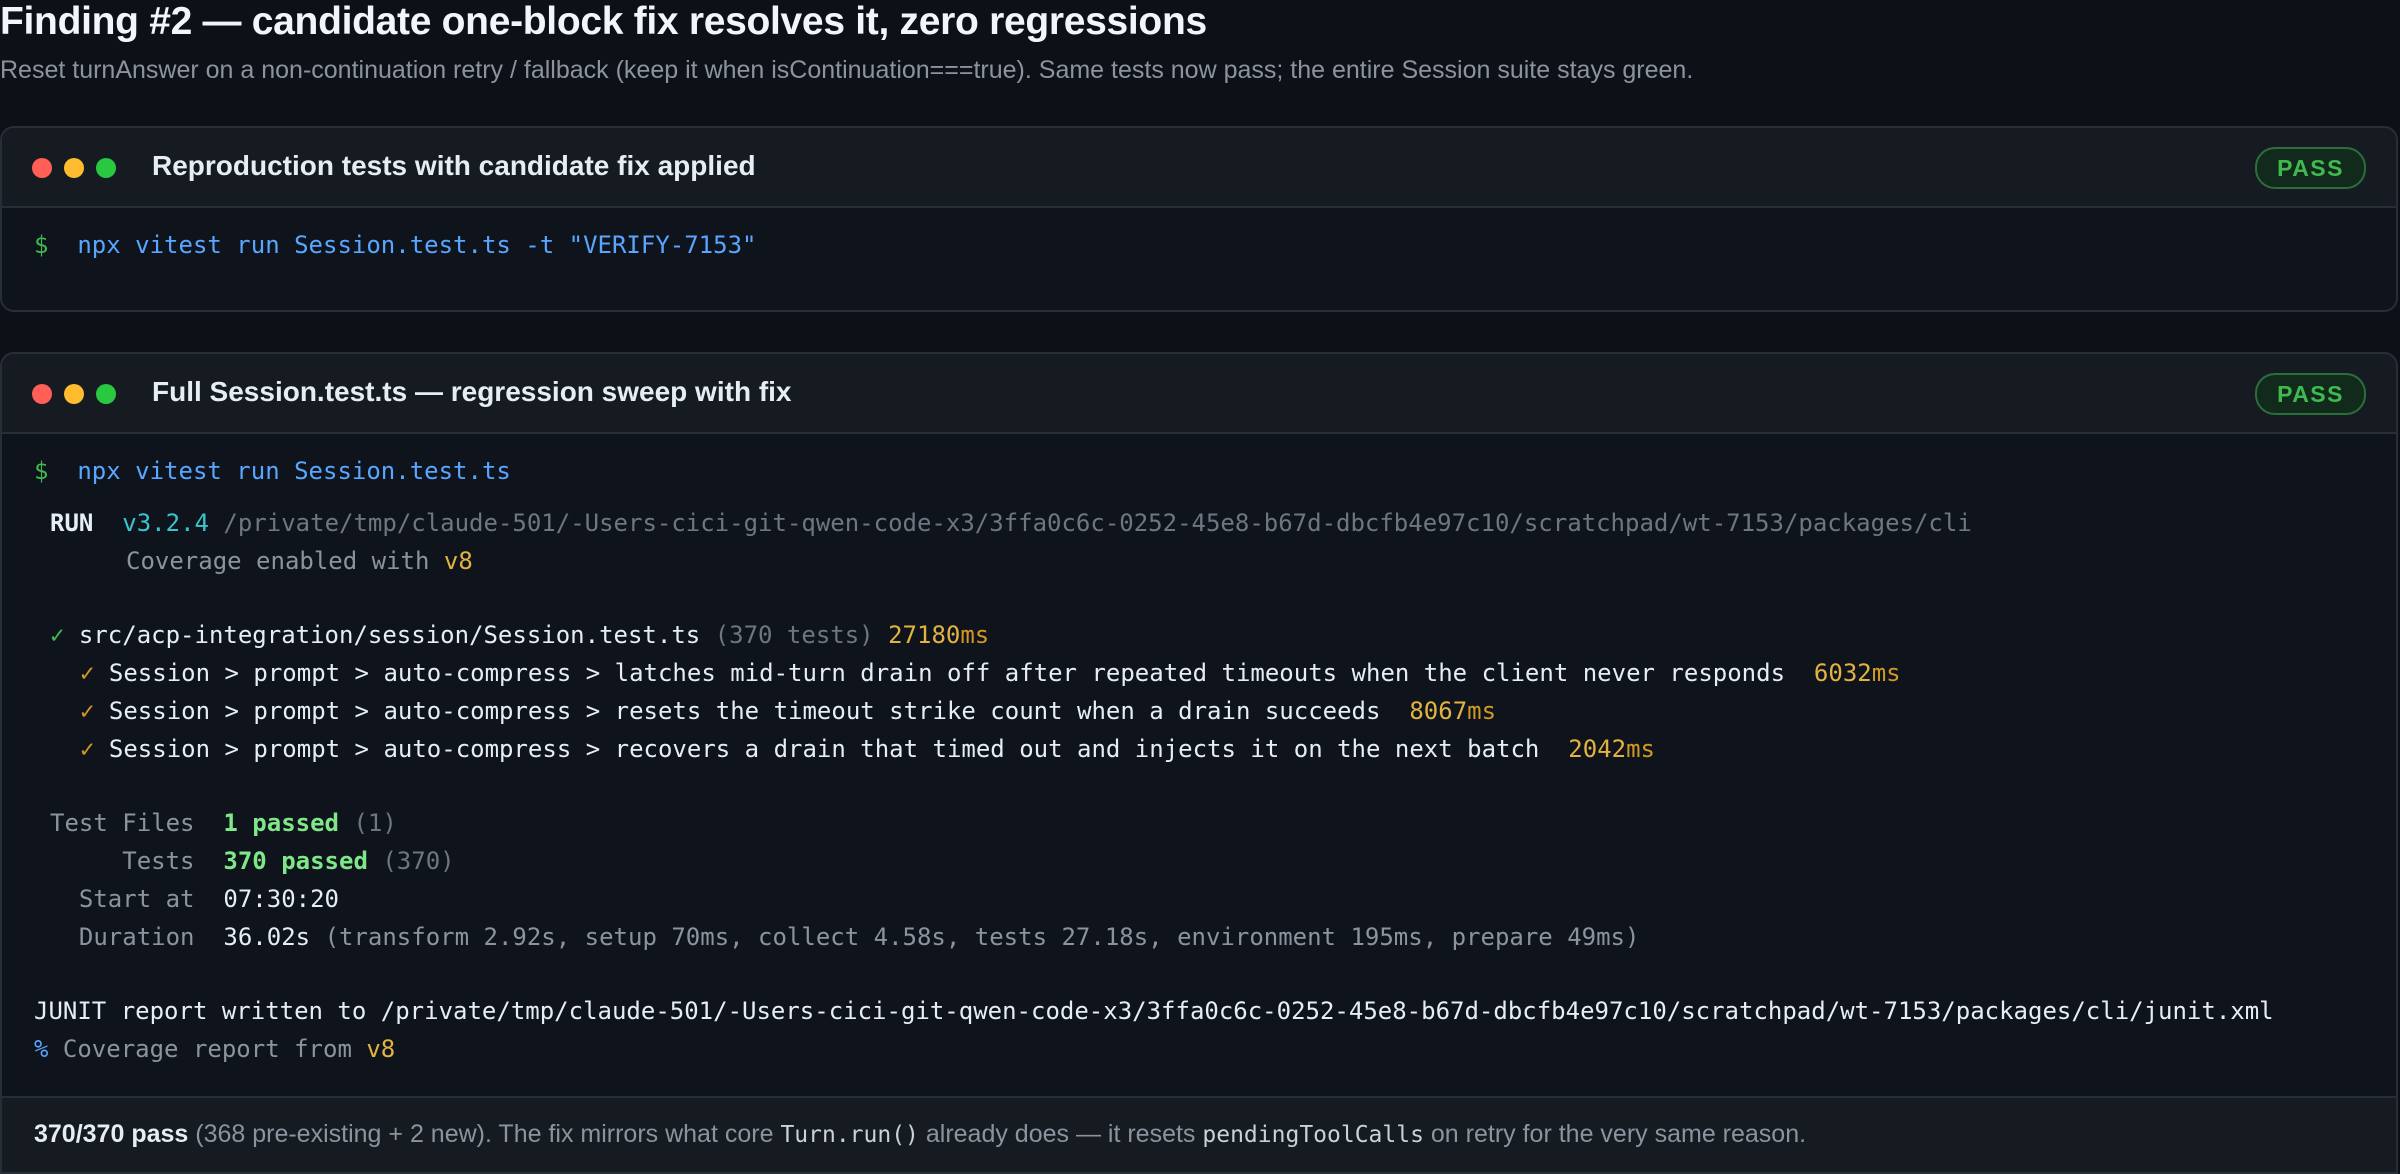 This screenshot has width=2400, height=1174. What do you see at coordinates (136, 937) in the screenshot?
I see `duration-label: Duration` at bounding box center [136, 937].